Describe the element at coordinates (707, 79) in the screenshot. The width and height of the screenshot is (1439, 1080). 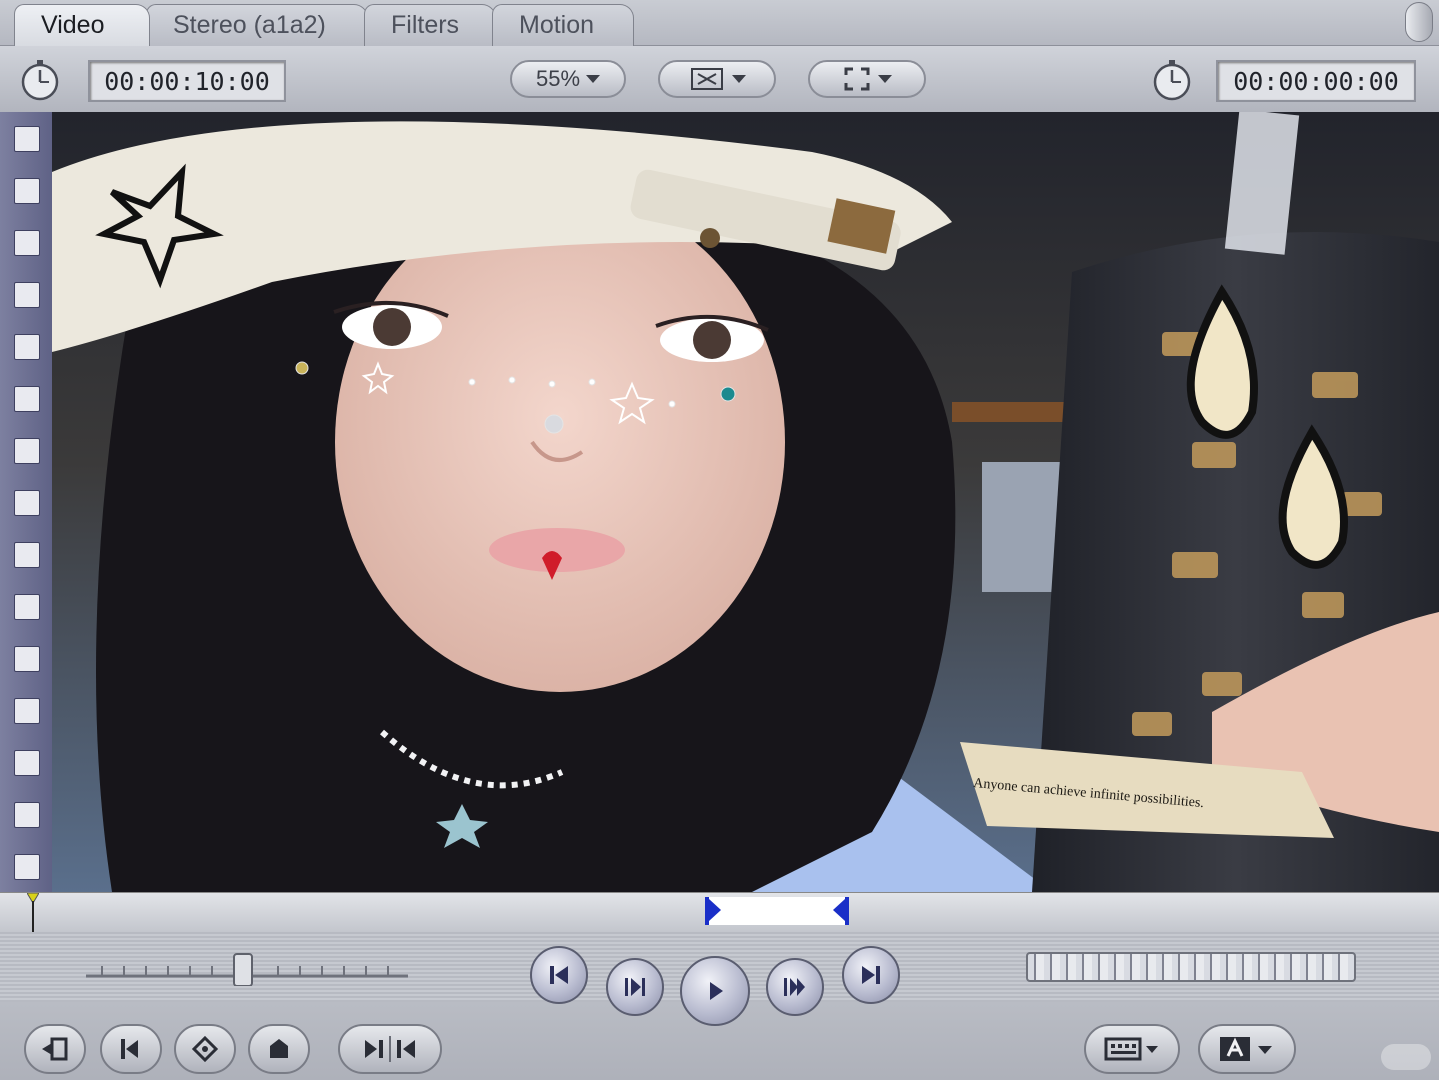
I see `title-safe-icon` at that location.